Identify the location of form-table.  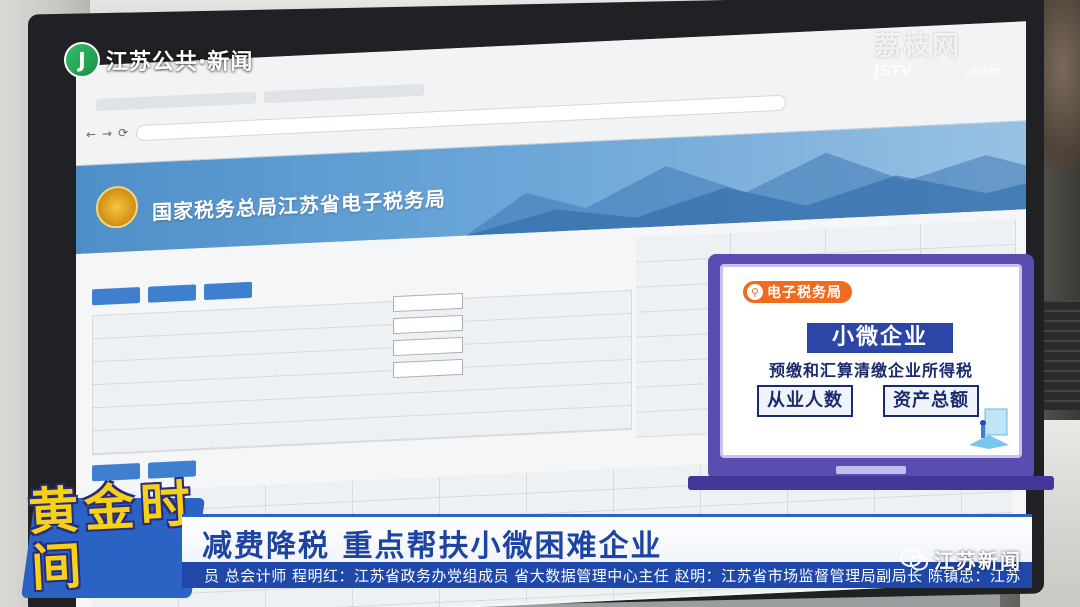
(362, 372).